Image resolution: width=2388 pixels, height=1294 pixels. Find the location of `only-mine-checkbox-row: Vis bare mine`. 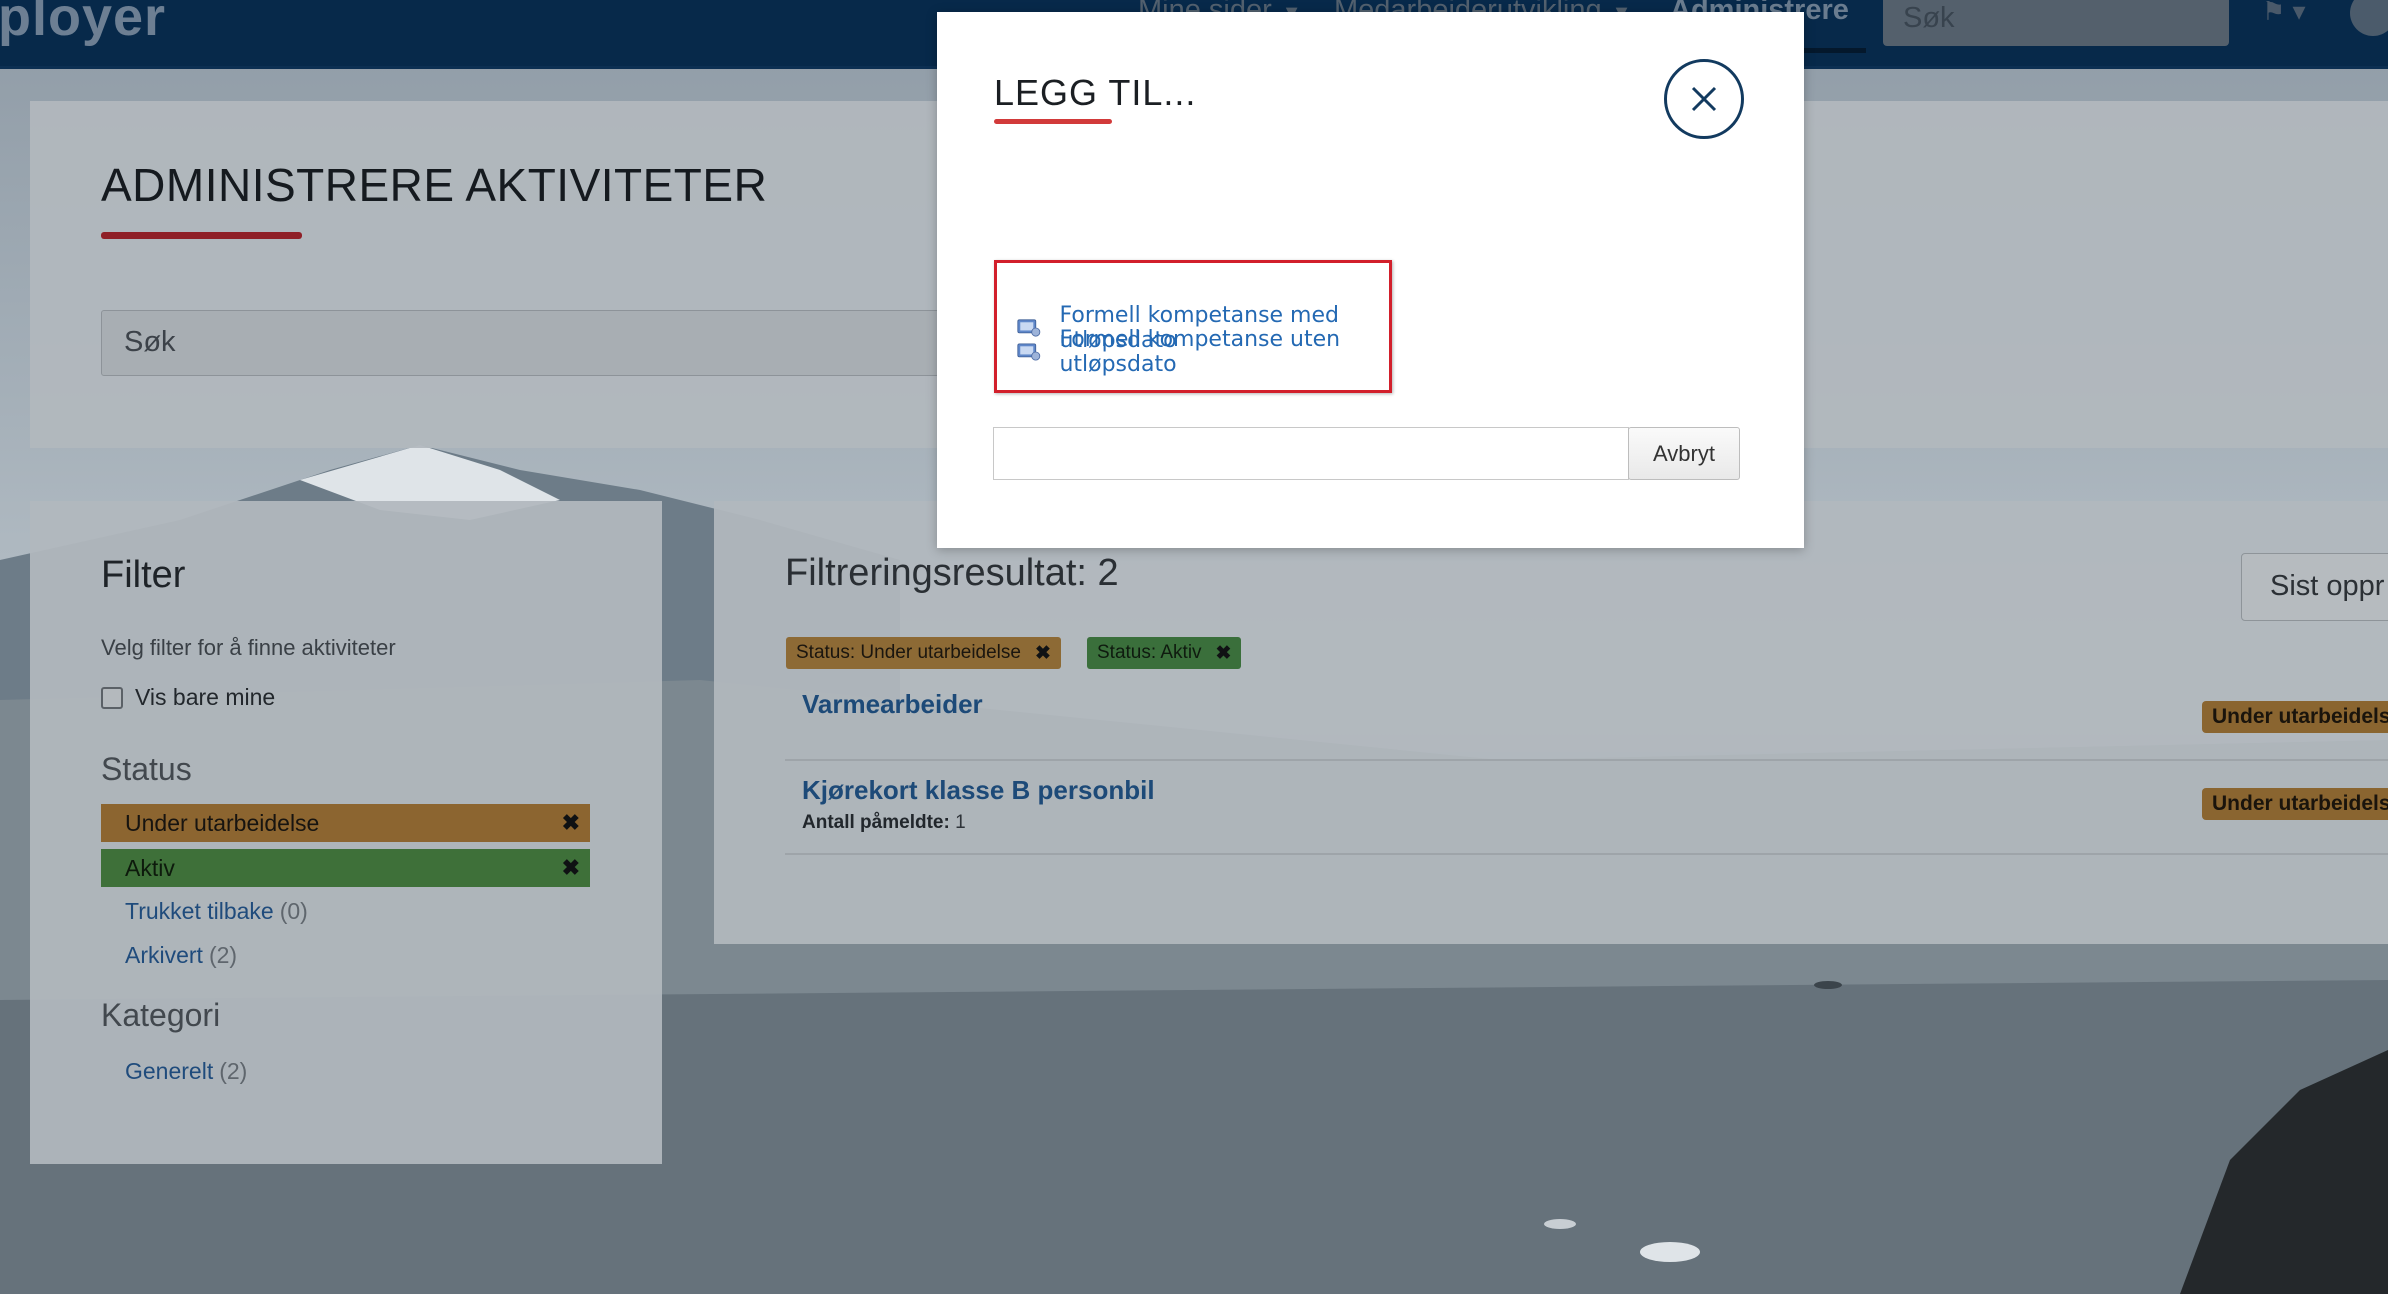

only-mine-checkbox-row: Vis bare mine is located at coordinates (188, 697).